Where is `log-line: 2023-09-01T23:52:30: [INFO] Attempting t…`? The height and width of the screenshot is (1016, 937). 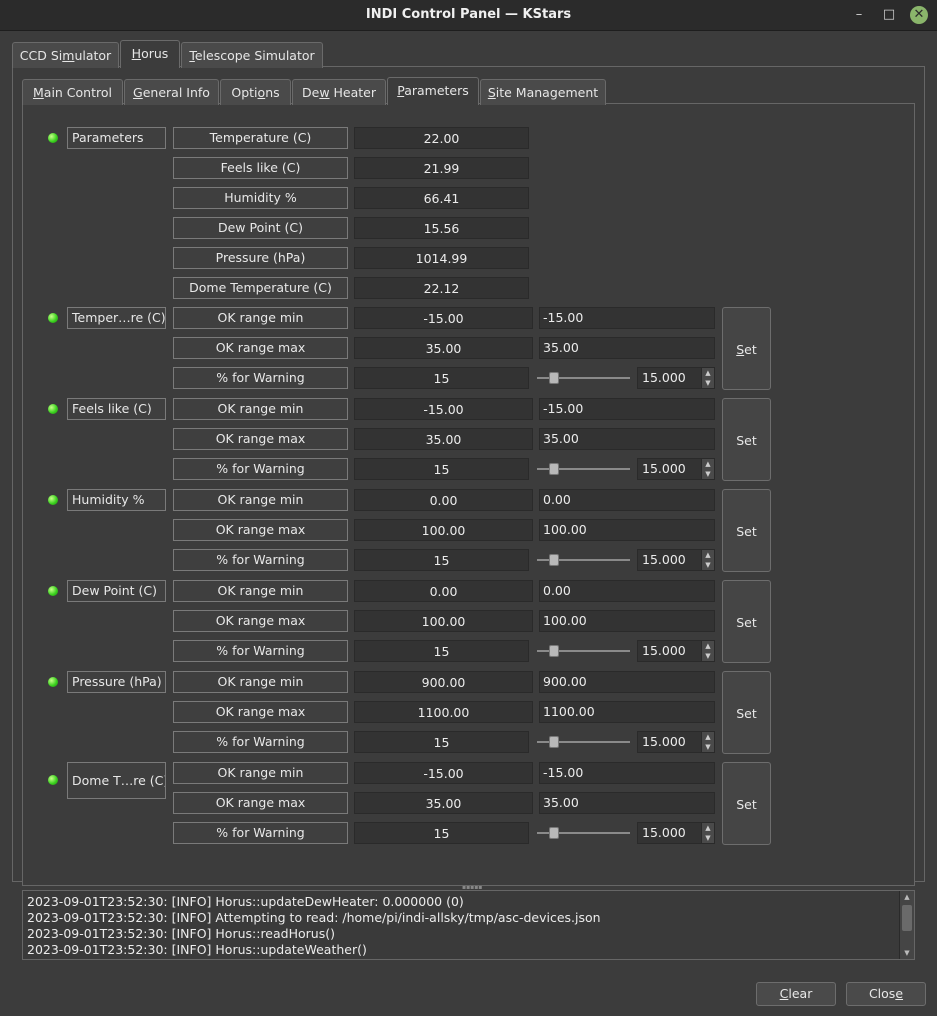
log-line: 2023-09-01T23:52:30: [INFO] Attempting t… is located at coordinates (314, 917).